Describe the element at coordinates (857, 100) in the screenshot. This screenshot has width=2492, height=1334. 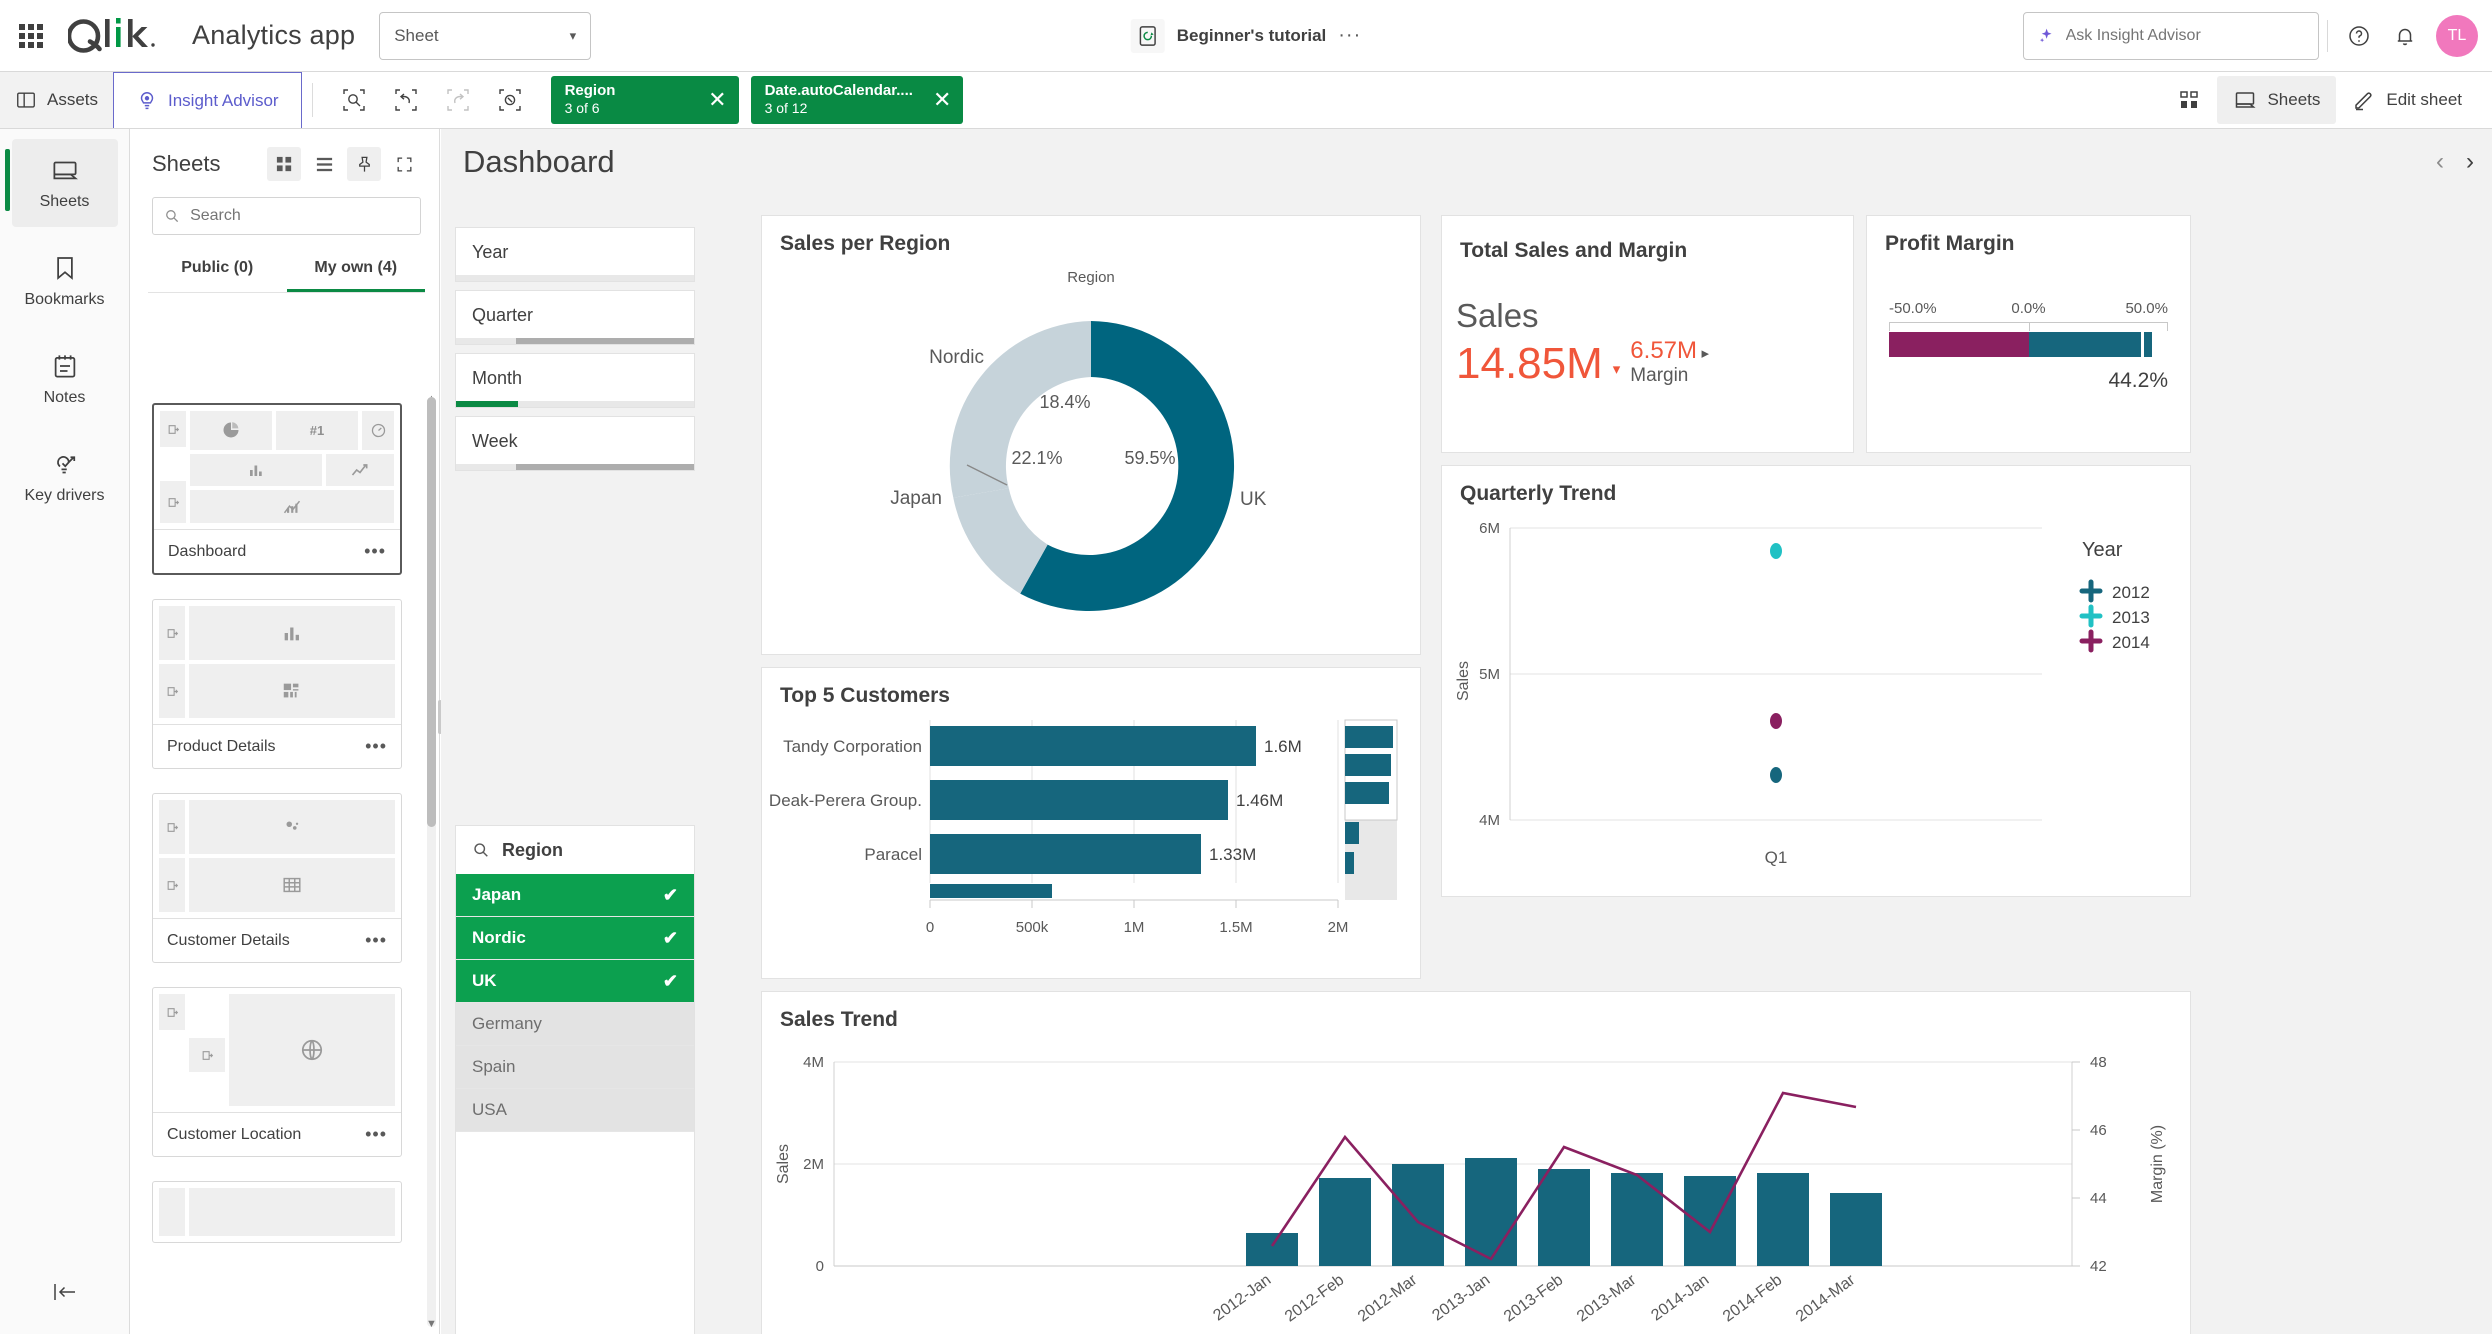
I see `selection-chip: Date.autoCalendar.... 3 of 12 ✕` at that location.